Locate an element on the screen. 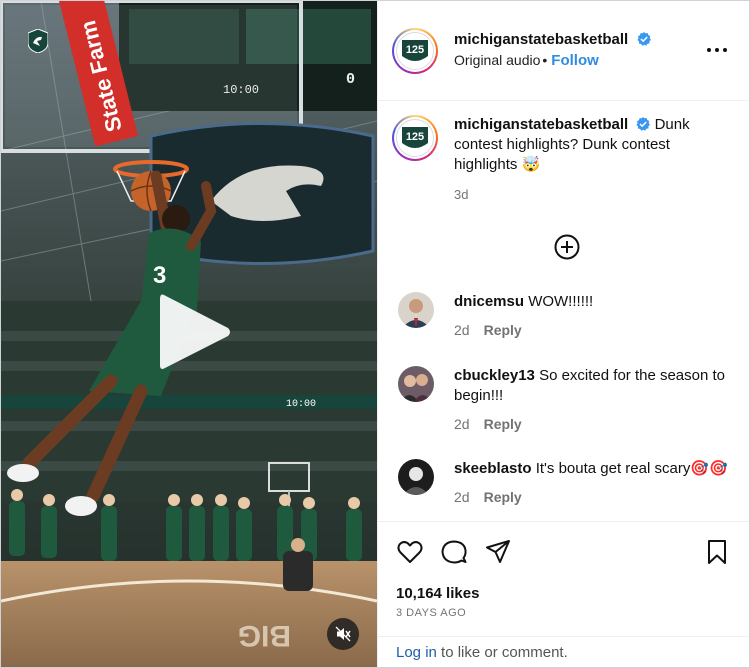 The image size is (750, 668). caption-username: michiganstatebasketball is located at coordinates (541, 124).